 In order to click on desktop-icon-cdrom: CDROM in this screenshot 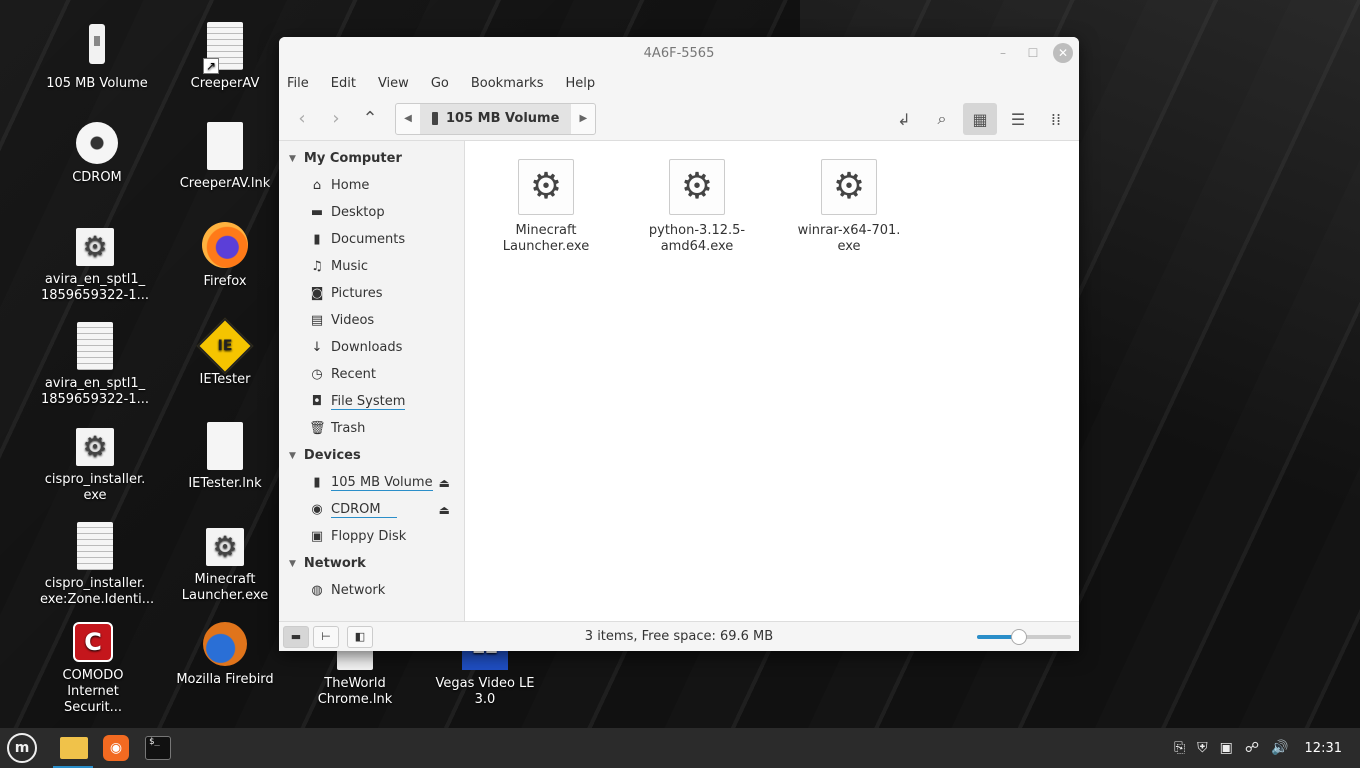, I will do `click(97, 154)`.